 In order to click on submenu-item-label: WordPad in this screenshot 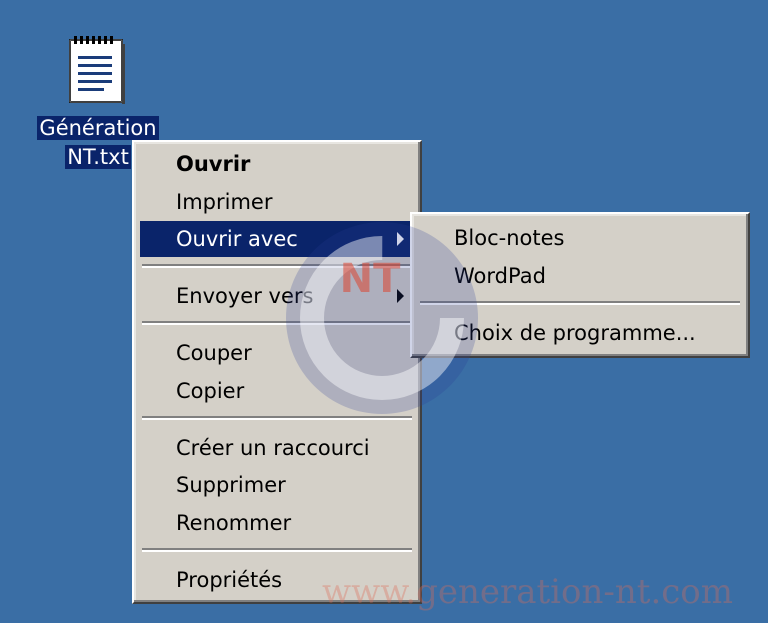, I will do `click(500, 276)`.